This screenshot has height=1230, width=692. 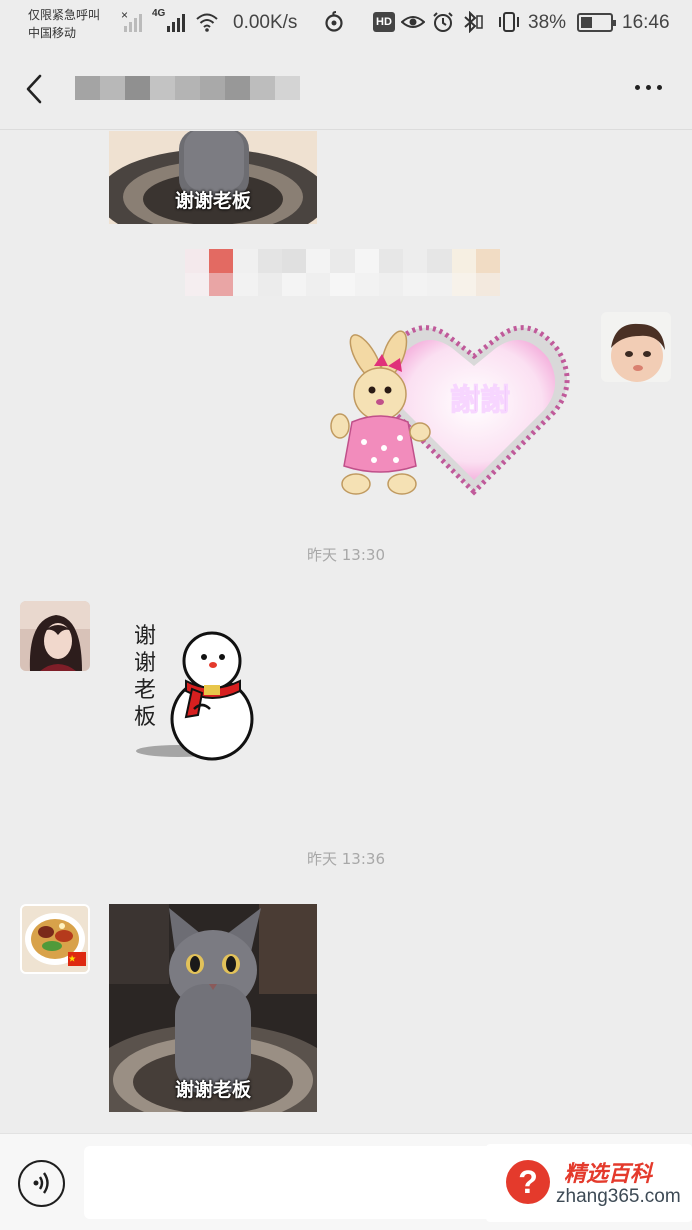 What do you see at coordinates (346, 89) in the screenshot?
I see `chat-header` at bounding box center [346, 89].